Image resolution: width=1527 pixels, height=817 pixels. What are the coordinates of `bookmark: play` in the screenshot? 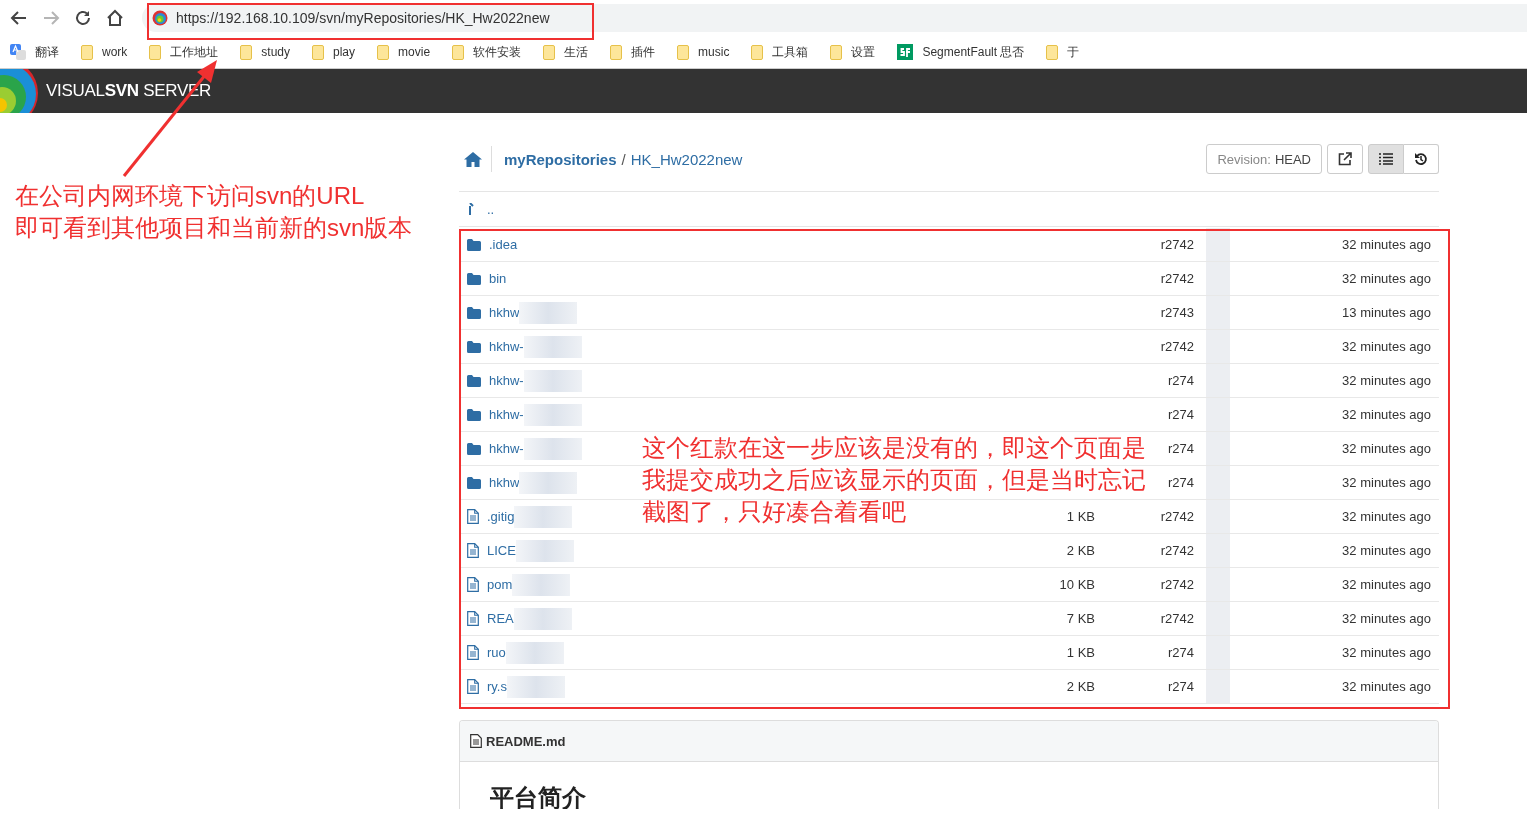 It's located at (334, 52).